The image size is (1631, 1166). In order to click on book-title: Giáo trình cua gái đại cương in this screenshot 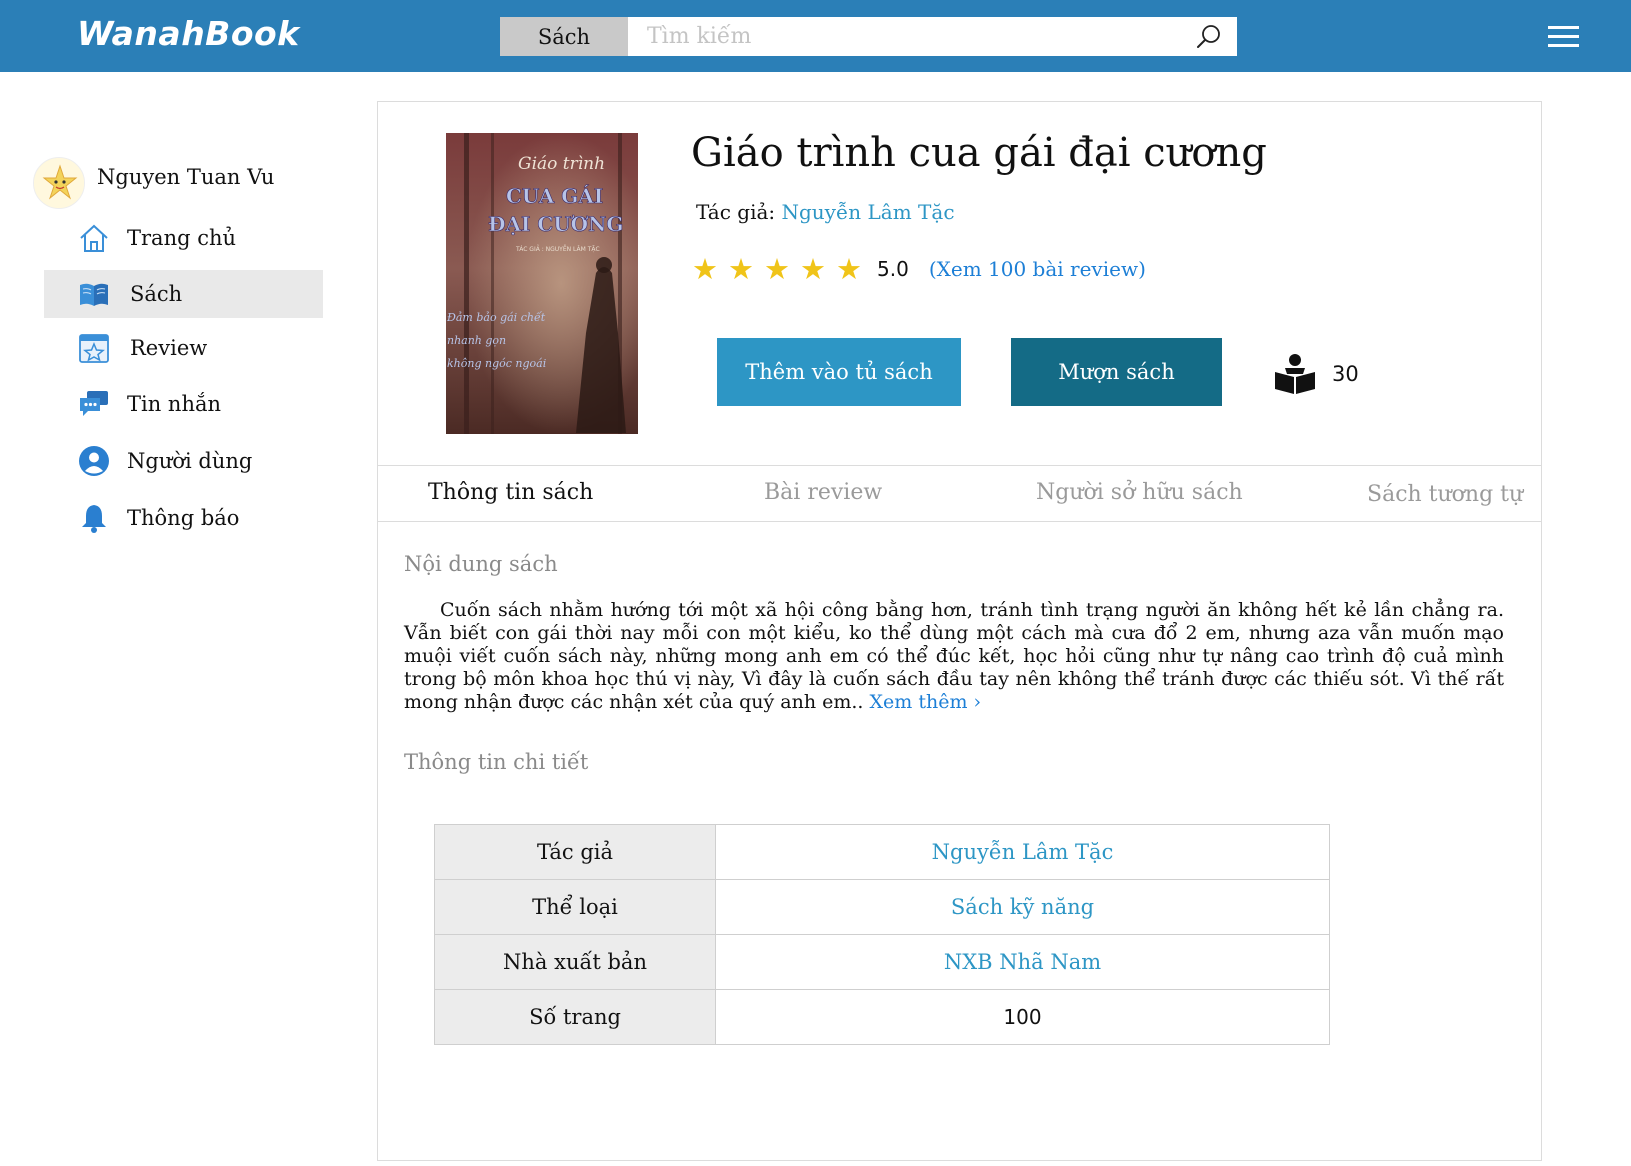, I will do `click(979, 153)`.